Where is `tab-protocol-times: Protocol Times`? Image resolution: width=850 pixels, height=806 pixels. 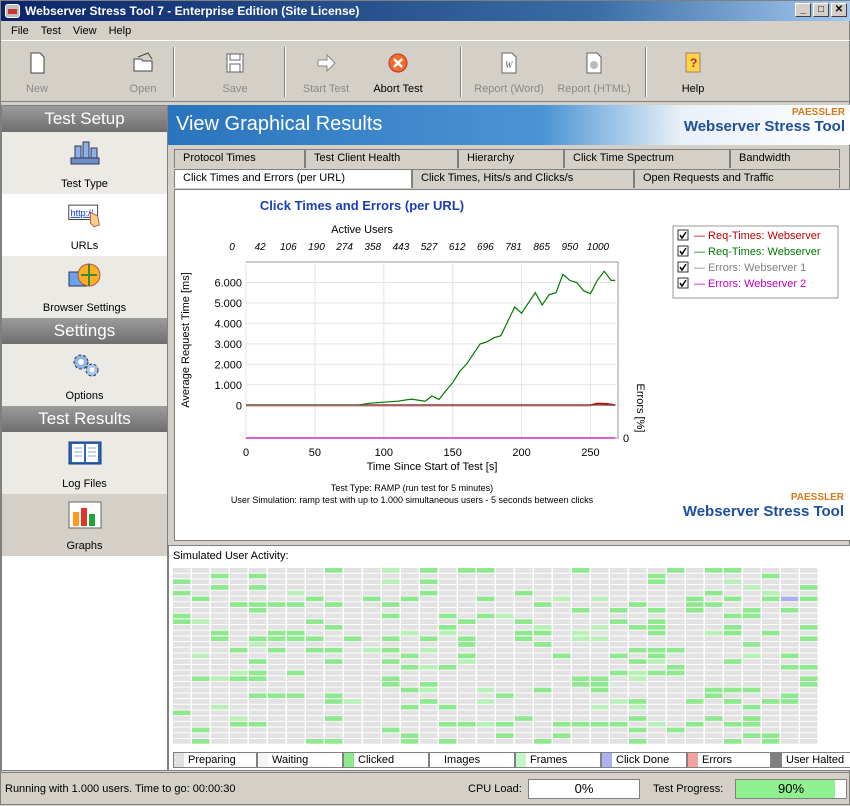 tab-protocol-times: Protocol Times is located at coordinates (239, 158).